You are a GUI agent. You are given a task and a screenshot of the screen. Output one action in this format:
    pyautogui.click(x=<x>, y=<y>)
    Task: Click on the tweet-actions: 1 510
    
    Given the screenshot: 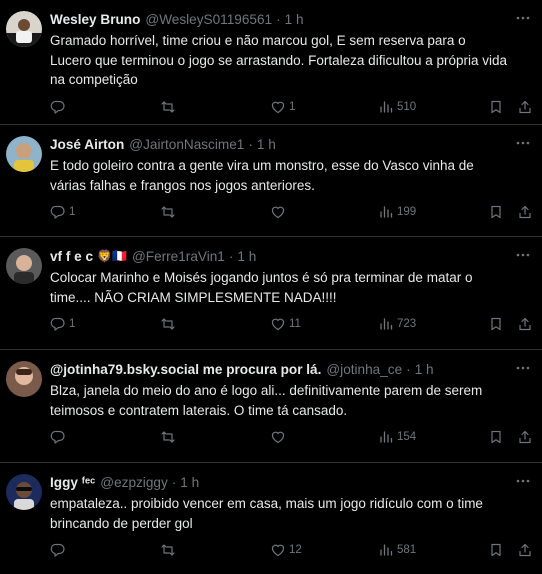 What is the action you would take?
    pyautogui.click(x=290, y=107)
    